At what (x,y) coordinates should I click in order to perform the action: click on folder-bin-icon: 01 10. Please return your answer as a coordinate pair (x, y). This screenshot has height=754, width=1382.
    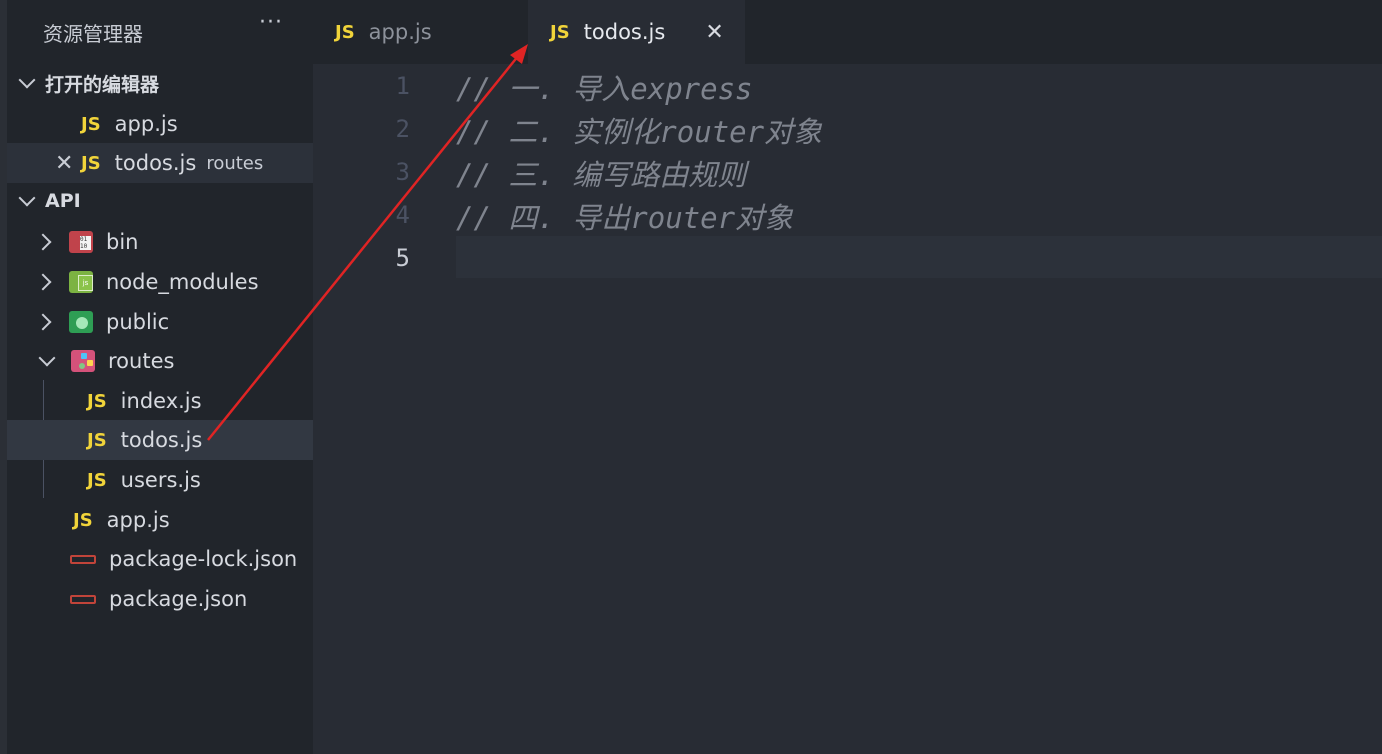
    Looking at the image, I should click on (81, 242).